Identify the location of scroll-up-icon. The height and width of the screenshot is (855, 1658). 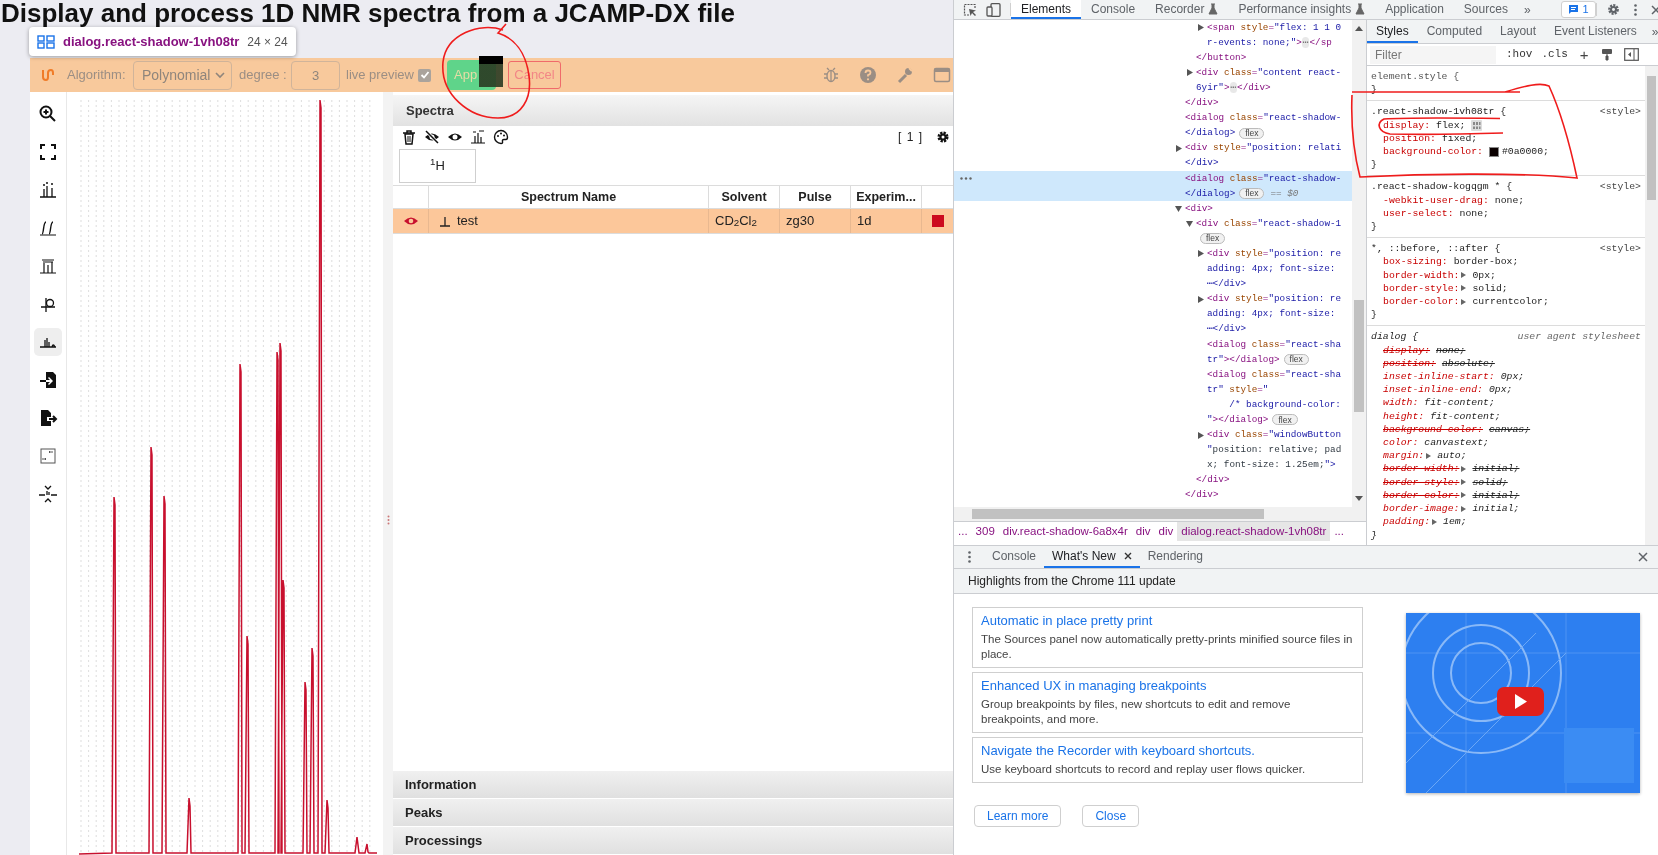
(1359, 28).